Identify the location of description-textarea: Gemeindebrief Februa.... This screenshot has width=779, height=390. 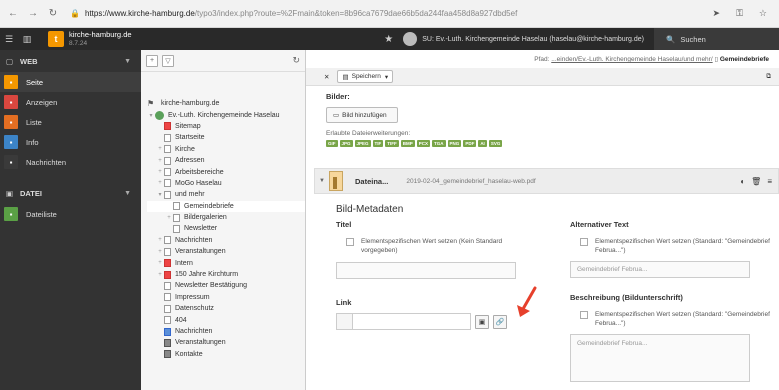
(660, 358).